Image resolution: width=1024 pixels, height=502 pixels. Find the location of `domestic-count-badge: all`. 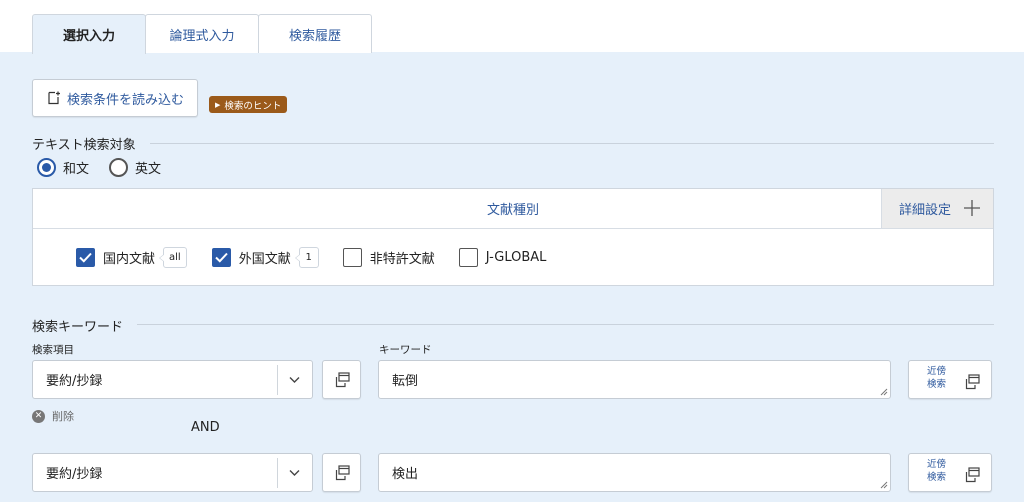

domestic-count-badge: all is located at coordinates (173, 257).